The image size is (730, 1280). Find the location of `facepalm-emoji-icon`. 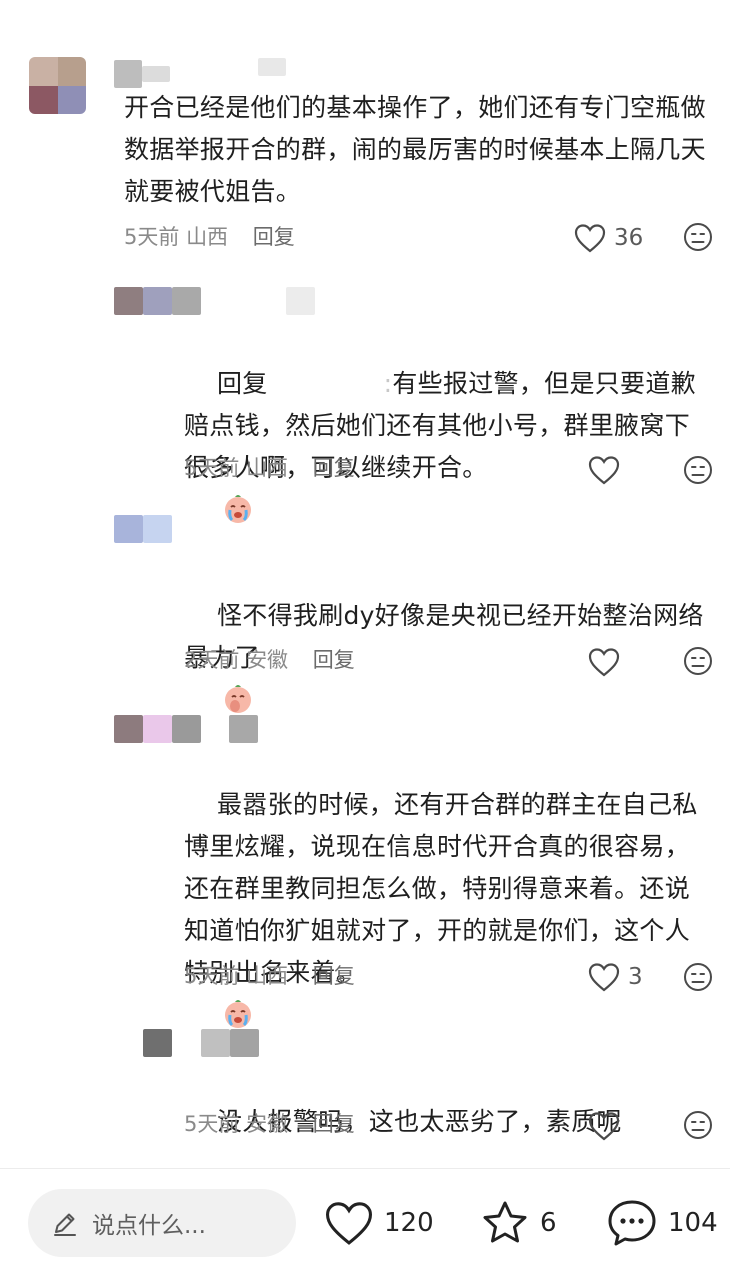

facepalm-emoji-icon is located at coordinates (238, 699).